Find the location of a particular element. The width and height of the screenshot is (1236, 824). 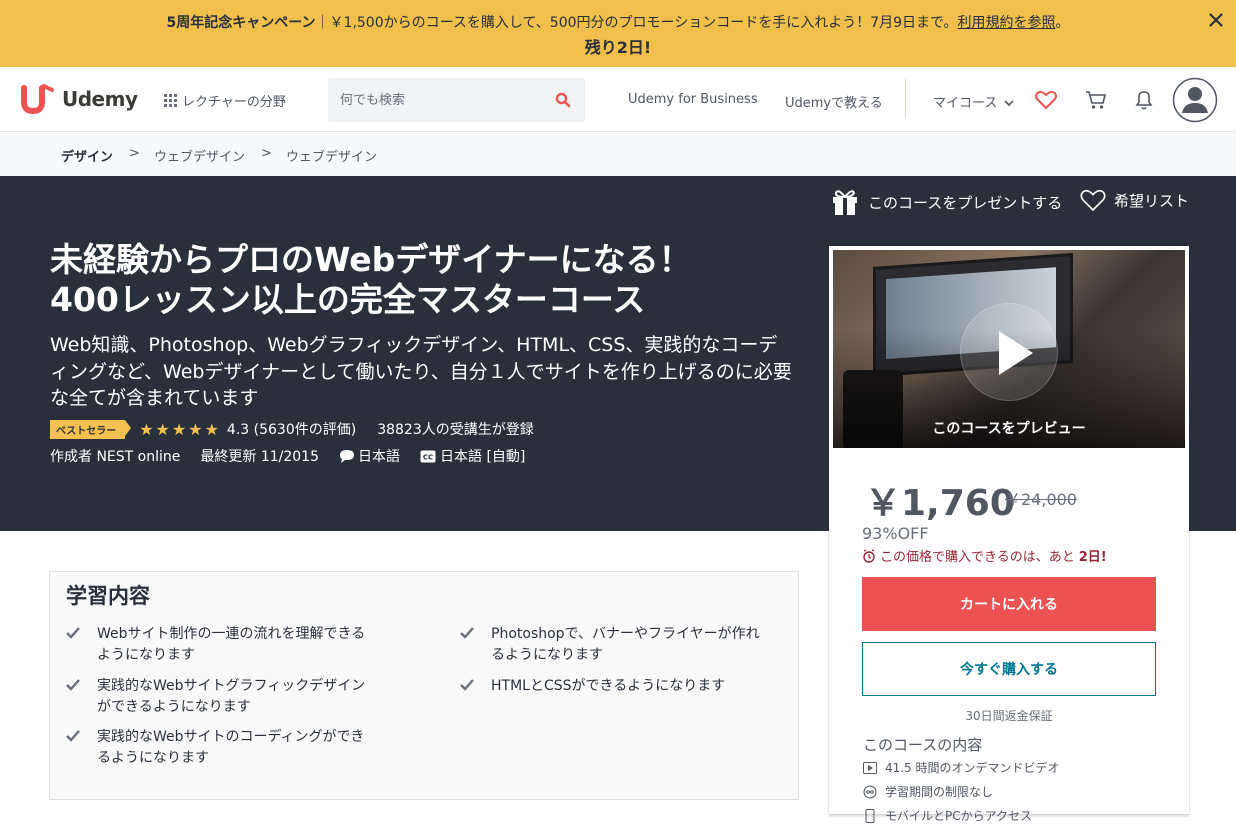

categories-label: レクチャーの分野 is located at coordinates (234, 102).